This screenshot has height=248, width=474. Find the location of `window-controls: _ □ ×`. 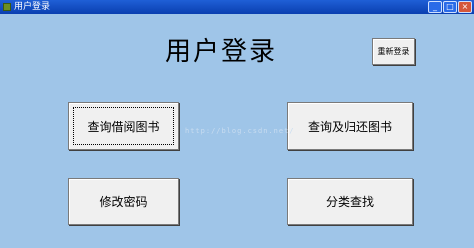

window-controls: _ □ × is located at coordinates (450, 7).